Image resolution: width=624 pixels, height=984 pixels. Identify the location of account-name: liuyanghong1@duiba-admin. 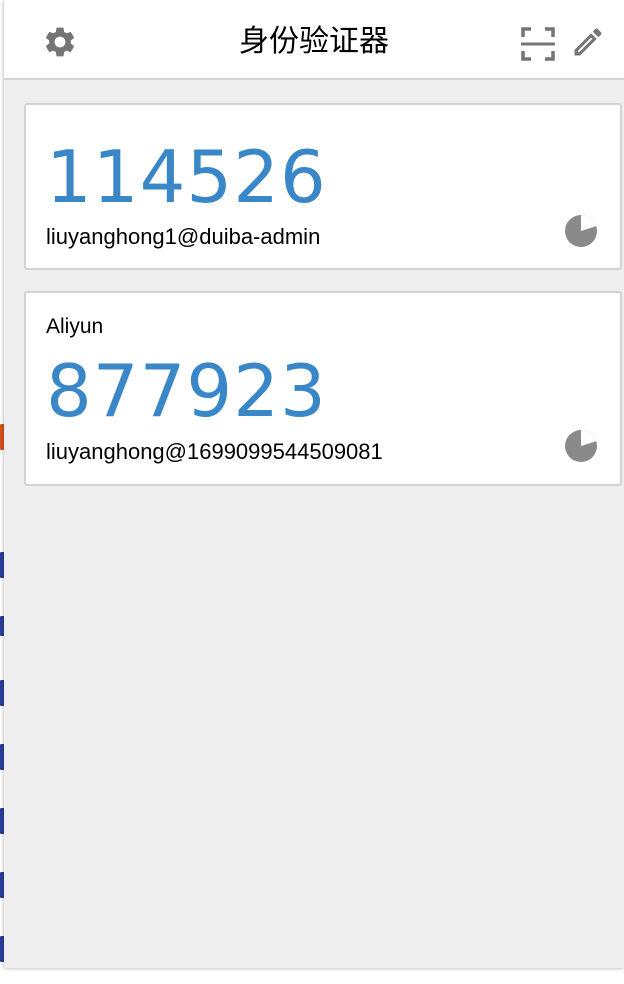
(183, 236).